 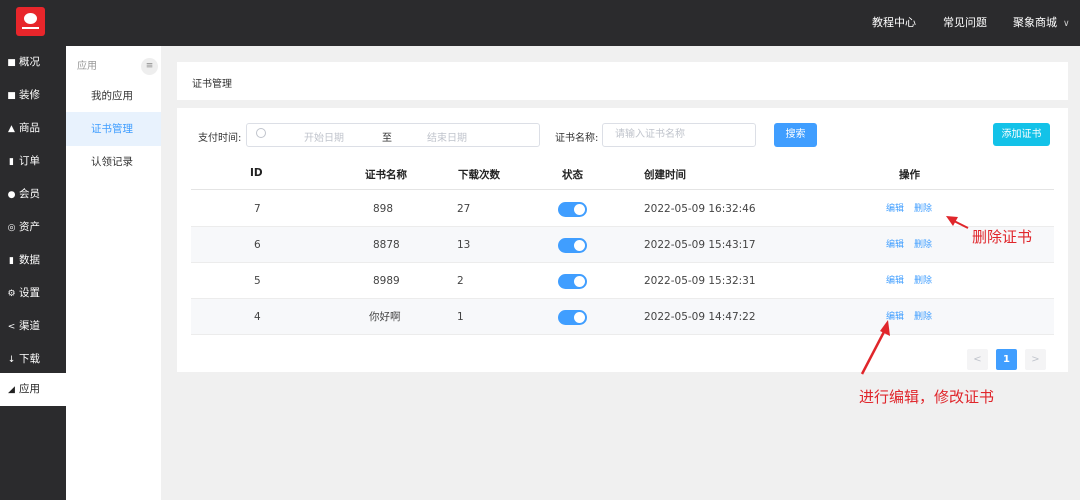 What do you see at coordinates (11, 261) in the screenshot?
I see `bar-chart-icon: ▮` at bounding box center [11, 261].